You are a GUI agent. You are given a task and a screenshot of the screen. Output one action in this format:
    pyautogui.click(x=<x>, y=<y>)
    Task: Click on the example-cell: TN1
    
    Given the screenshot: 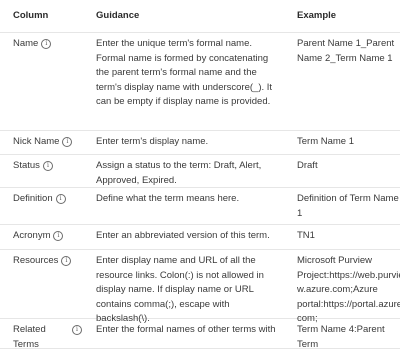 What is the action you would take?
    pyautogui.click(x=306, y=235)
    